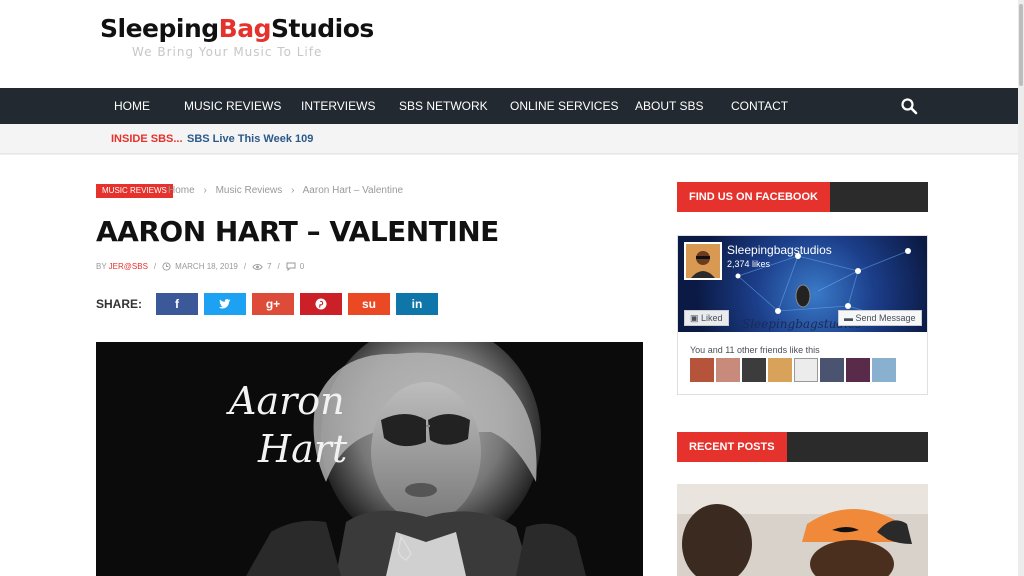  I want to click on facebook-page-likes: 2,374 likes, so click(749, 264).